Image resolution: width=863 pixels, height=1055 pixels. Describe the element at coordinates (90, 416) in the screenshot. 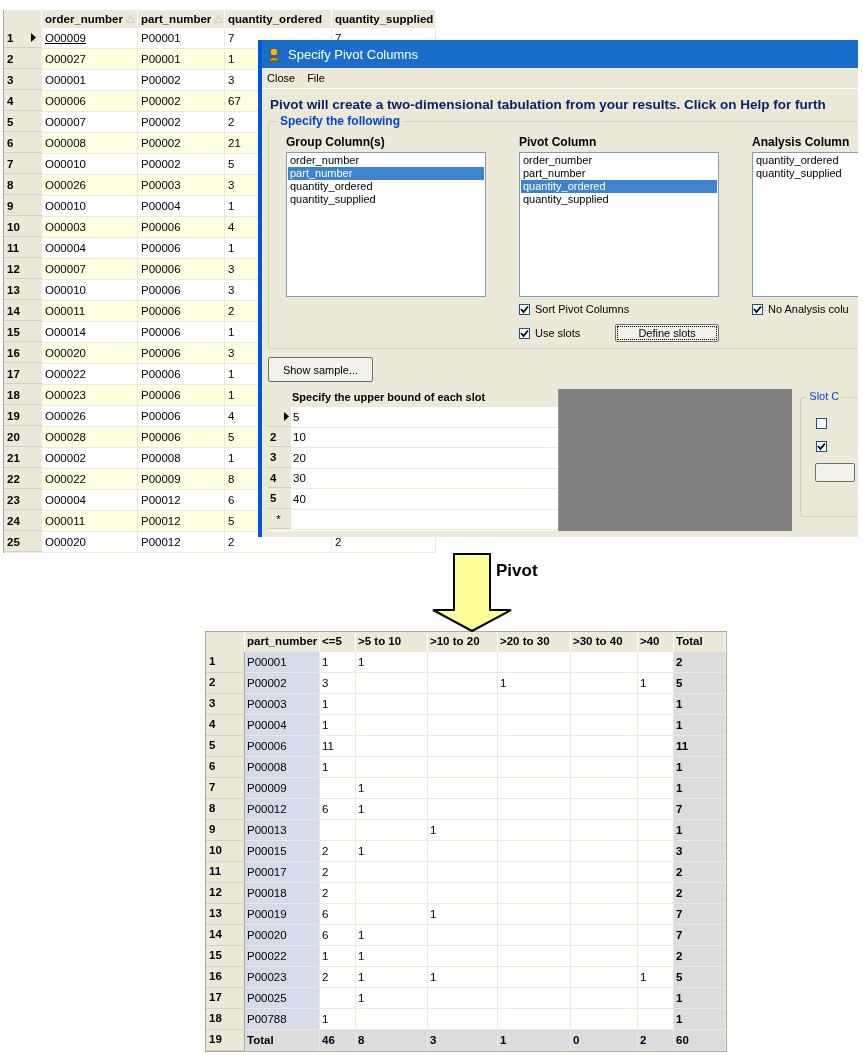

I see `table-cell: O00026` at that location.